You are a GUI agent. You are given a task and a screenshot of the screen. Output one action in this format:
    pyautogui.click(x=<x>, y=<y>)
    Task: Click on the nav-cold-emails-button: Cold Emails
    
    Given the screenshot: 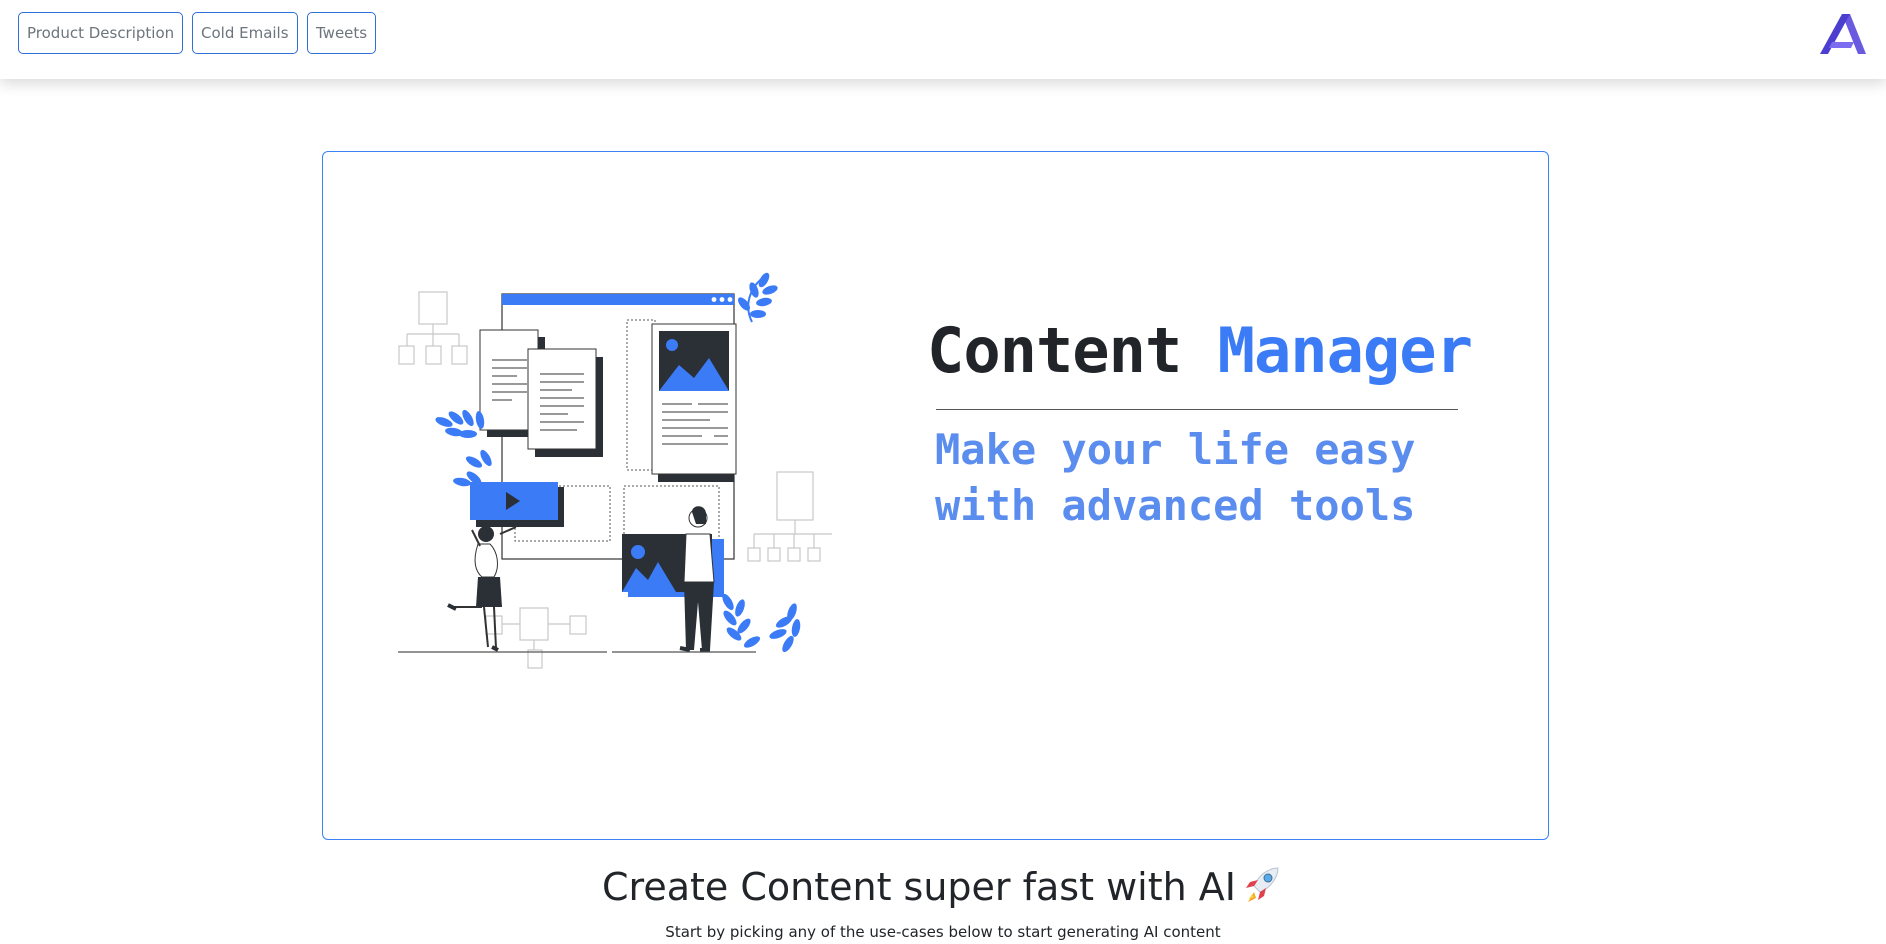 What is the action you would take?
    pyautogui.click(x=245, y=33)
    